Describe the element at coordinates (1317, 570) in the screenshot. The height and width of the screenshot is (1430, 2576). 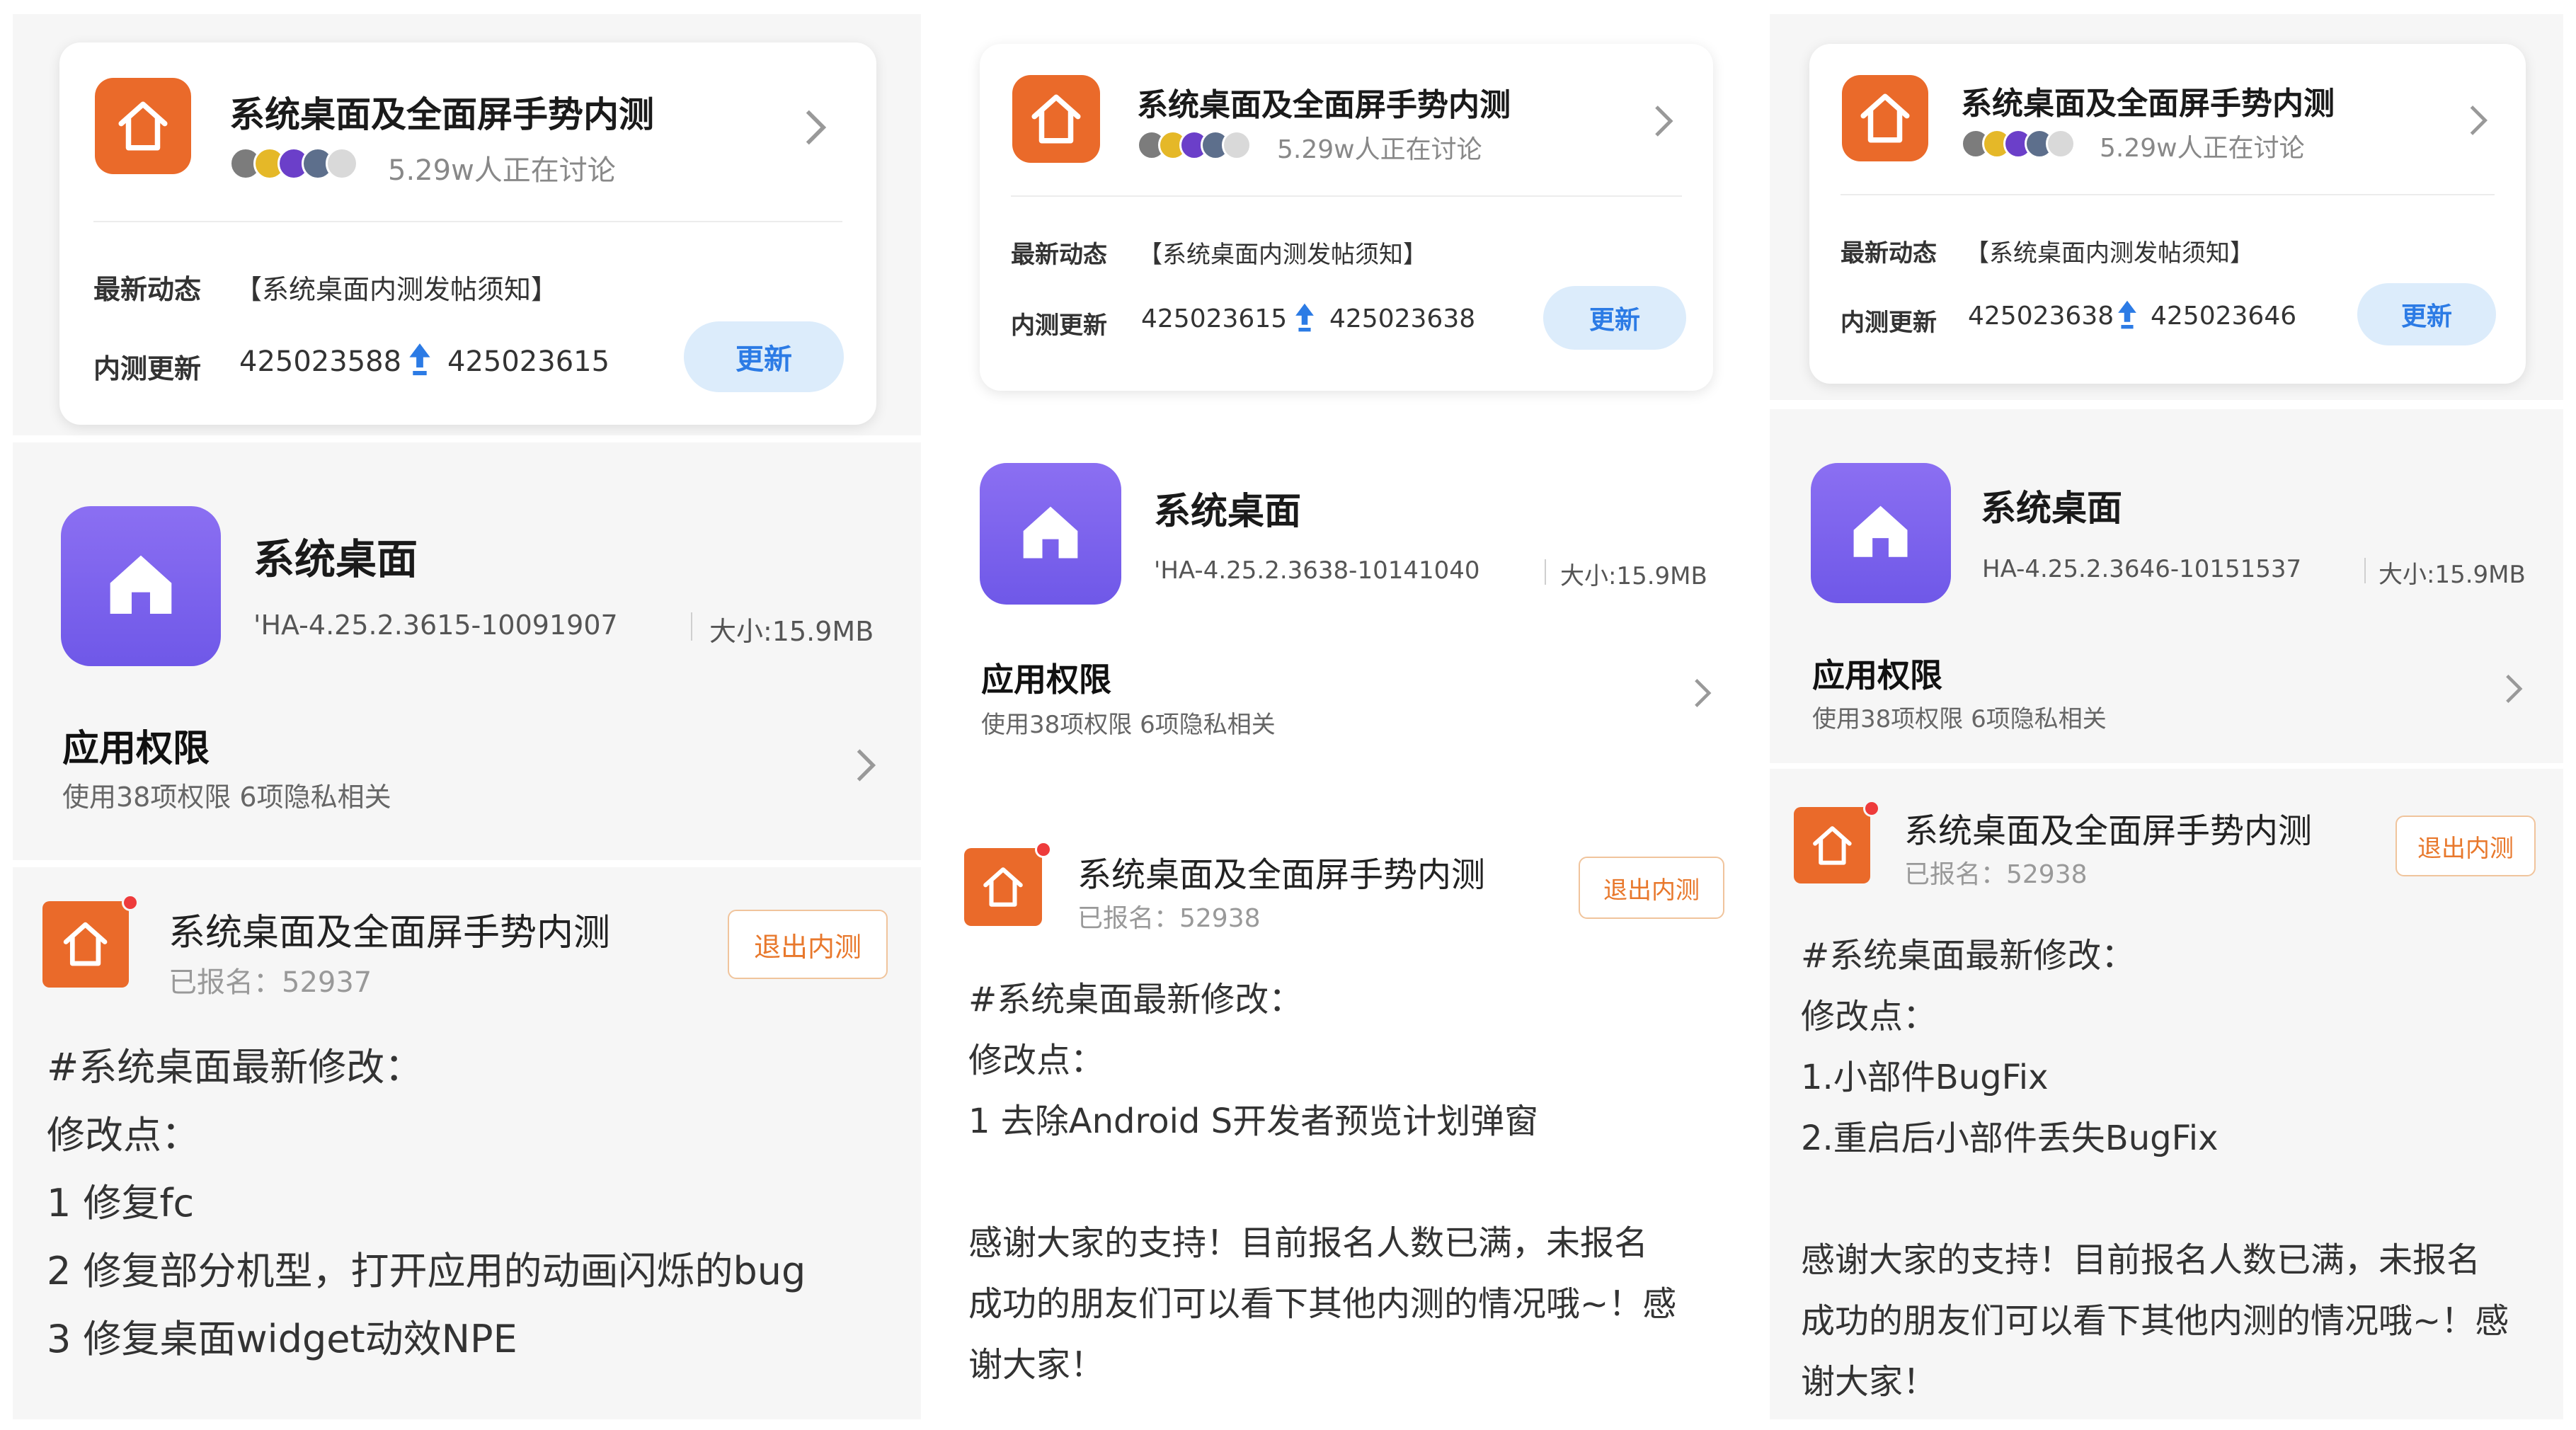
I see `app-version: 'HA-4.25.2.3638-10141040` at that location.